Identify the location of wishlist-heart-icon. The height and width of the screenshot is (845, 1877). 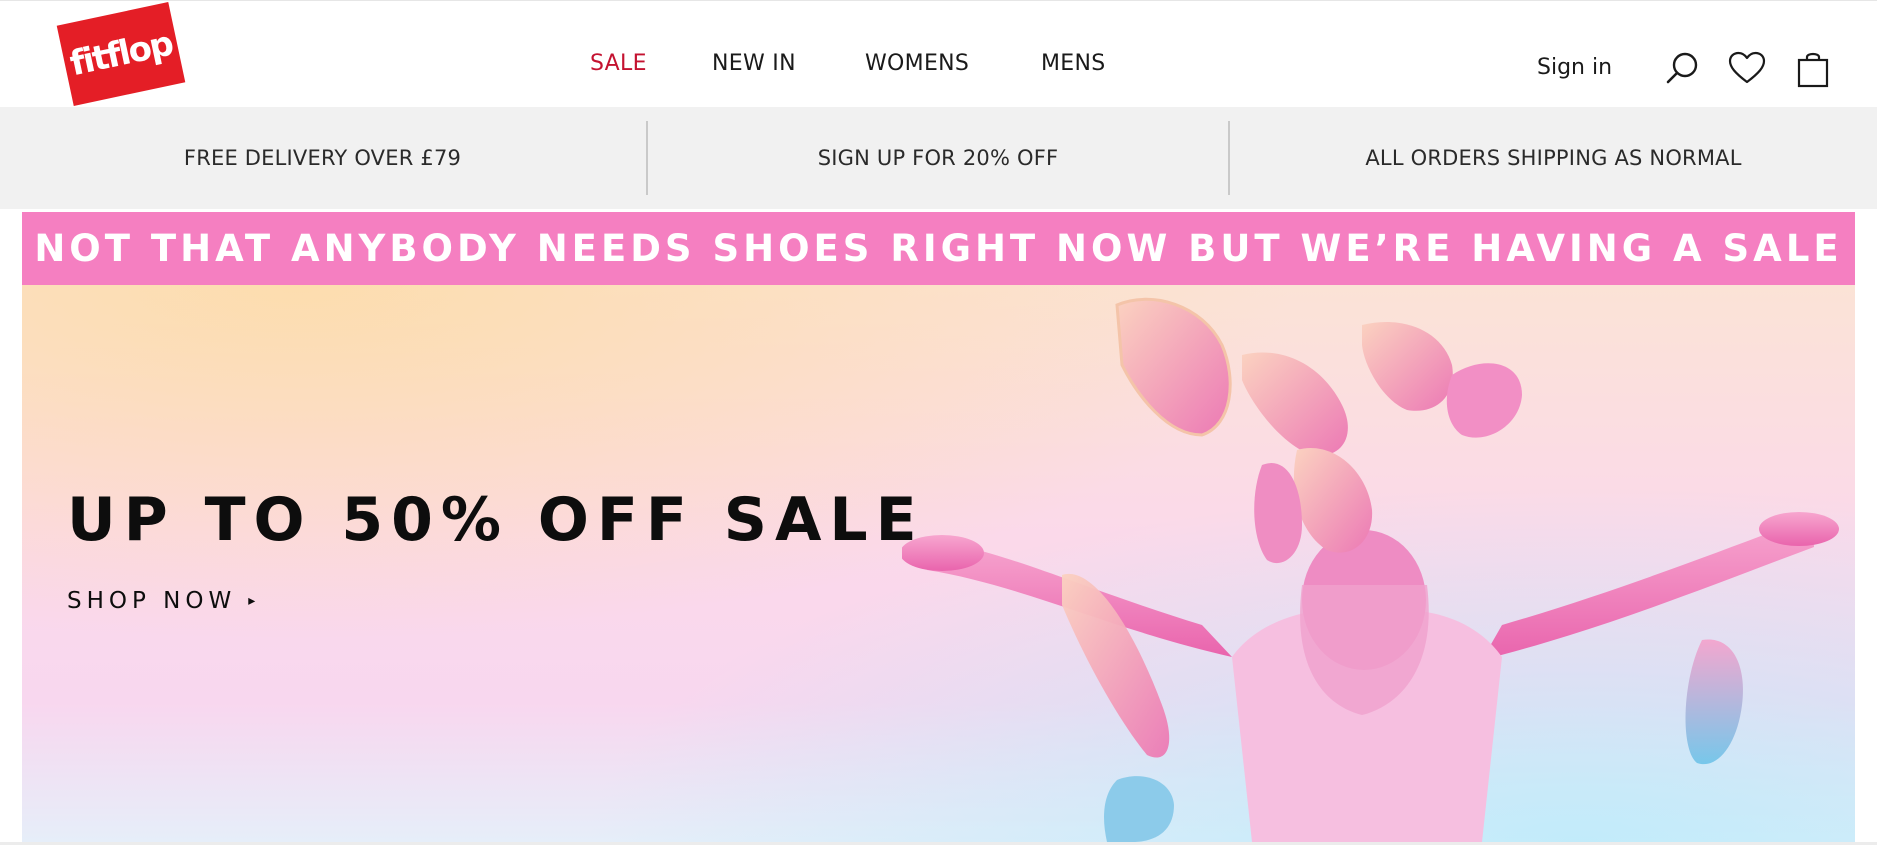
(1747, 69).